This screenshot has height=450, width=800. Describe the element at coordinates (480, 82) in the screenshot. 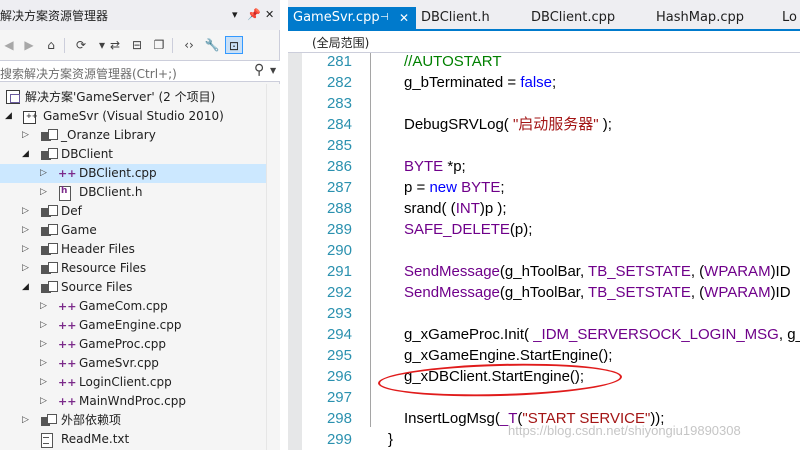

I see `code-line: g_bTerminated = false;` at that location.